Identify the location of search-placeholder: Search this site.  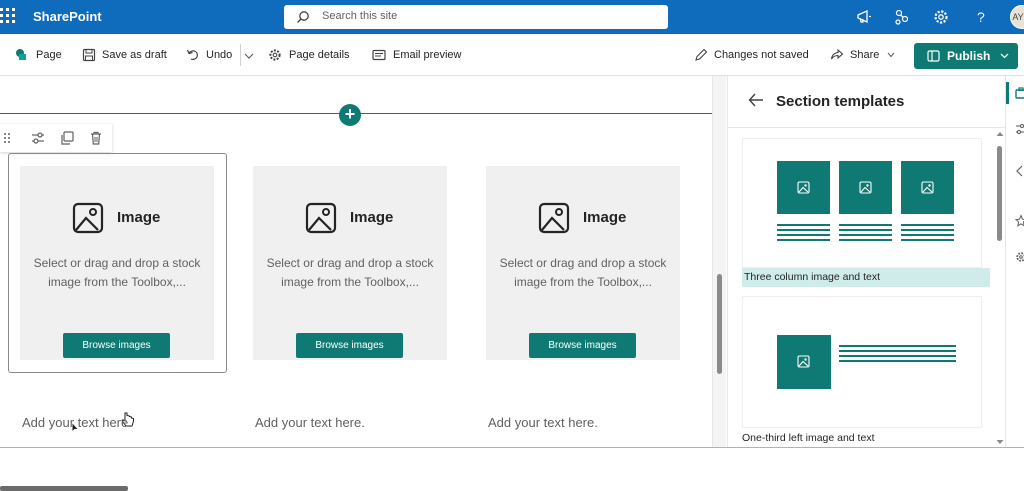
(360, 16).